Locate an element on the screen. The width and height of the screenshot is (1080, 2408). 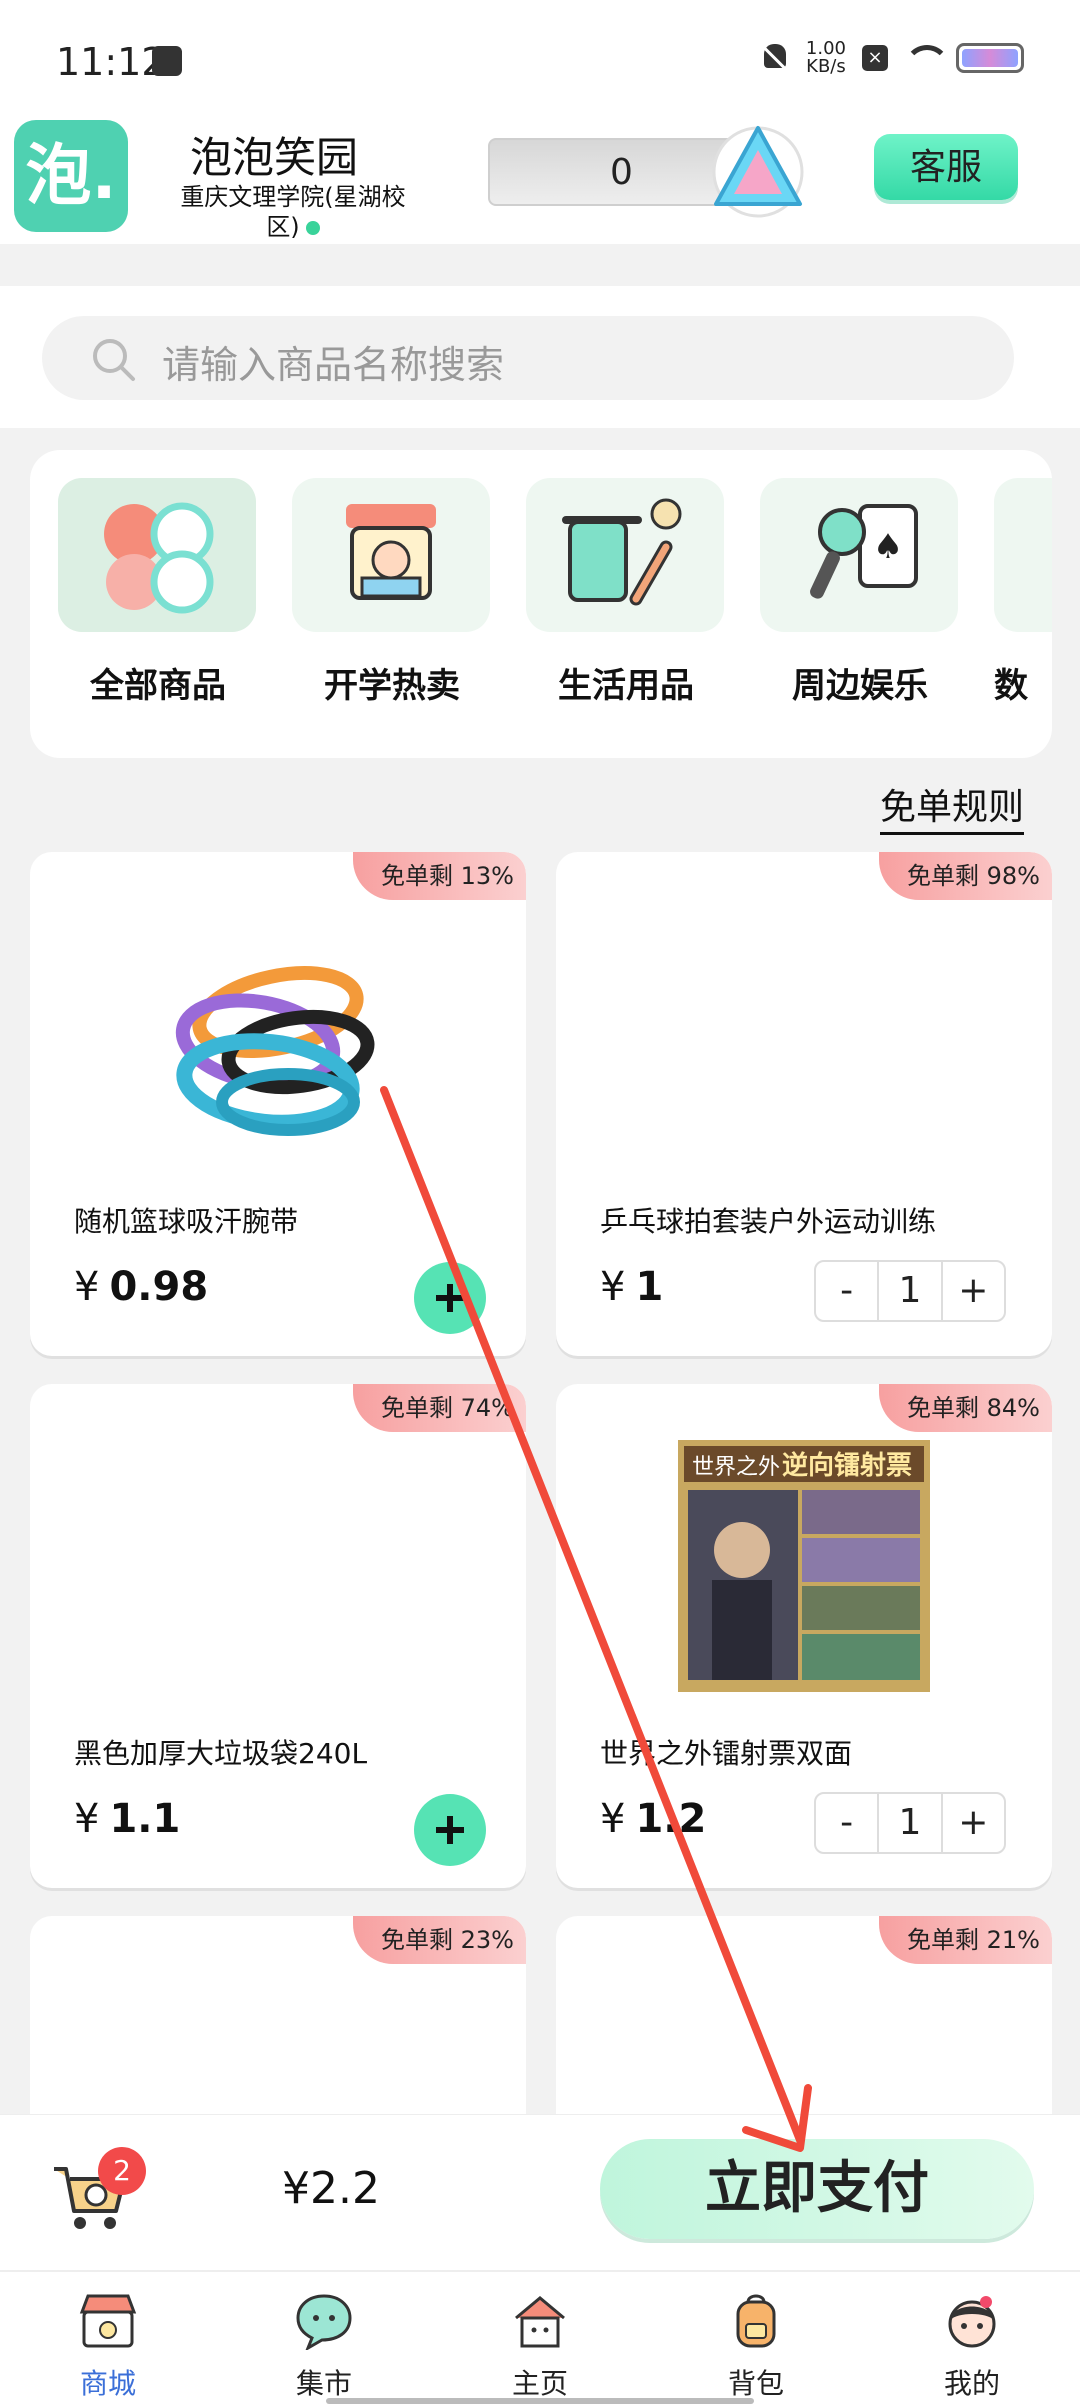
free-order-badge: 免单剩 98% is located at coordinates (965, 876).